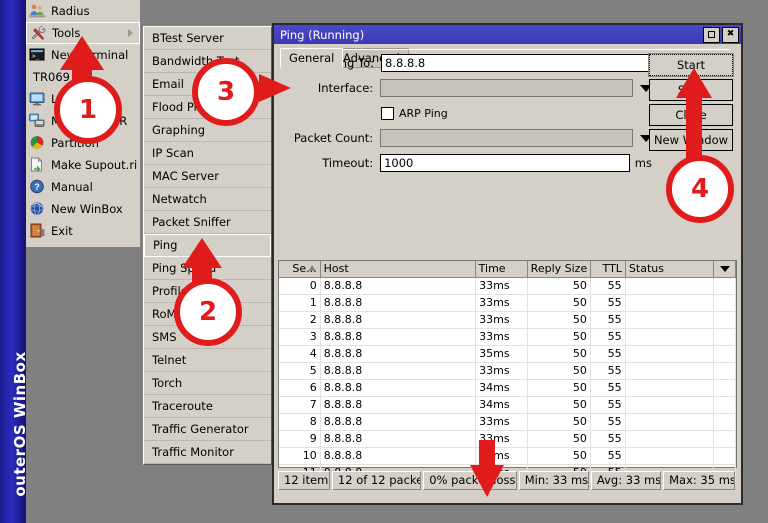  I want to click on main-menu-item-new-winbox: New WinBox, so click(83, 209).